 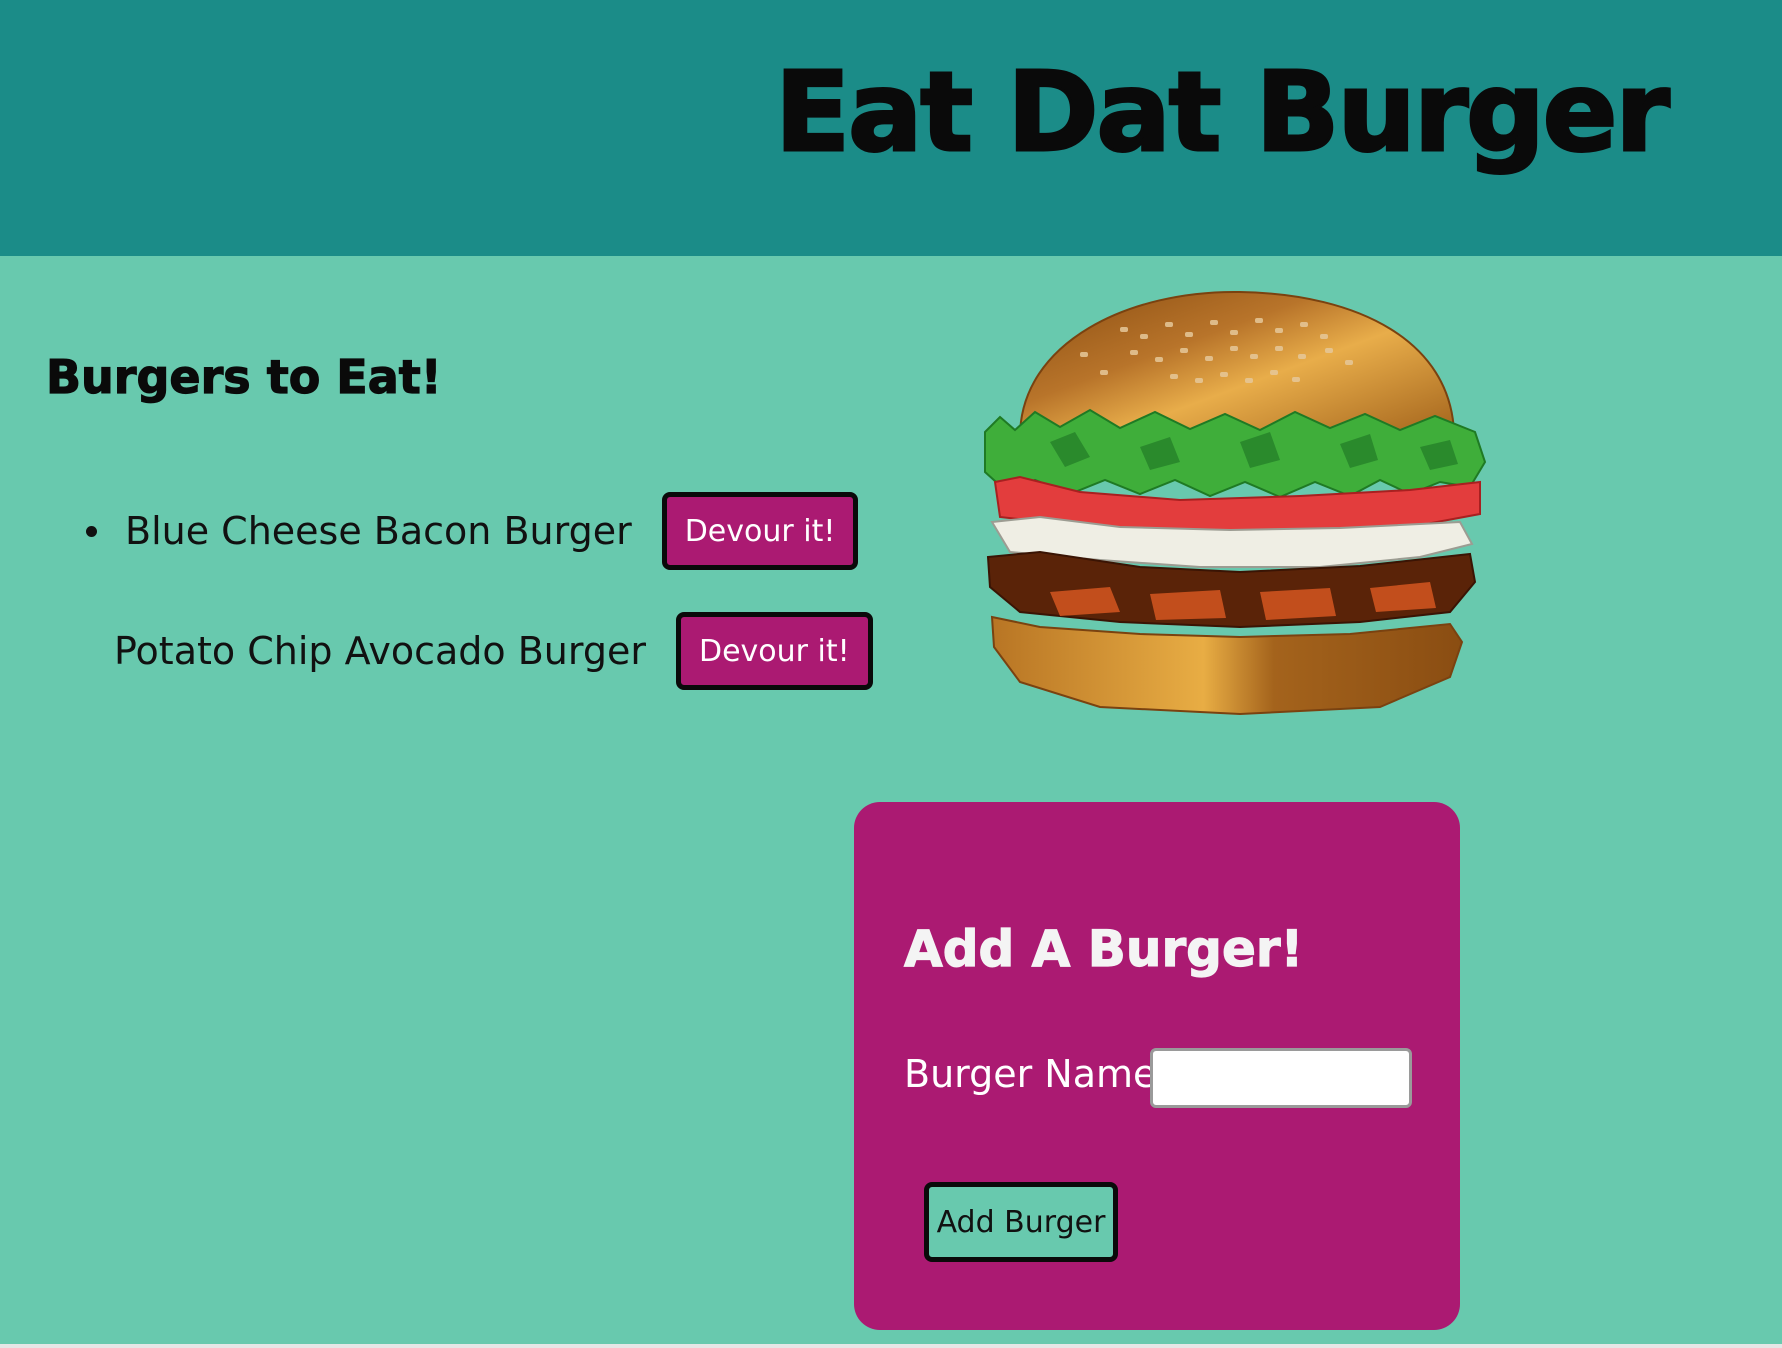 I want to click on bullet-icon, so click(x=91, y=531).